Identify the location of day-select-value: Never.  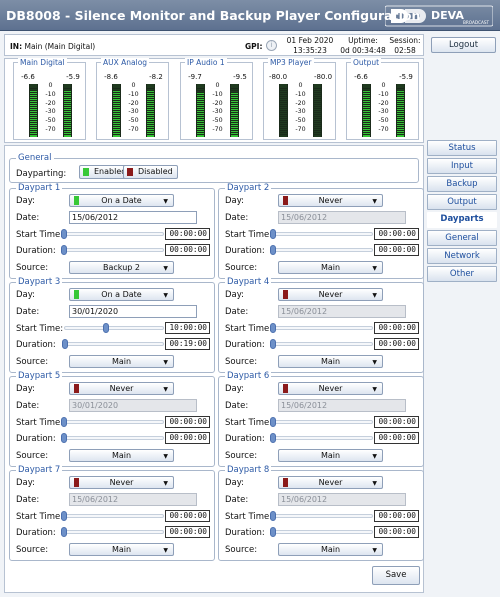
(330, 388).